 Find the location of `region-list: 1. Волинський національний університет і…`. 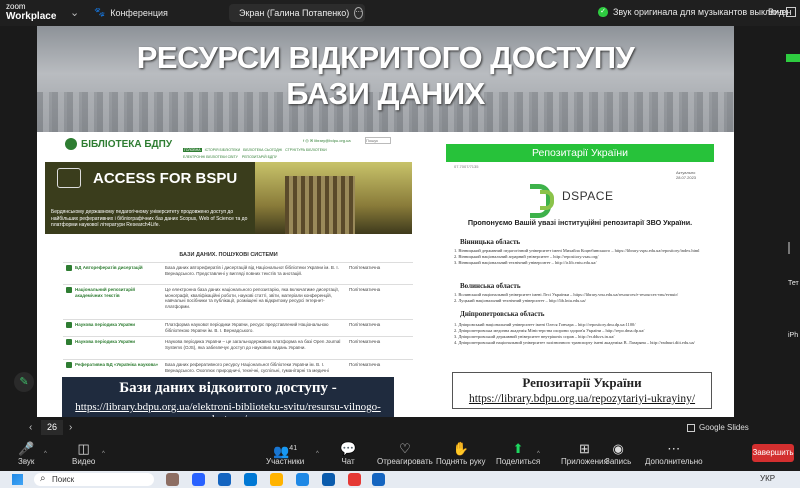

region-list: 1. Волинський національний університет і… is located at coordinates (583, 298).